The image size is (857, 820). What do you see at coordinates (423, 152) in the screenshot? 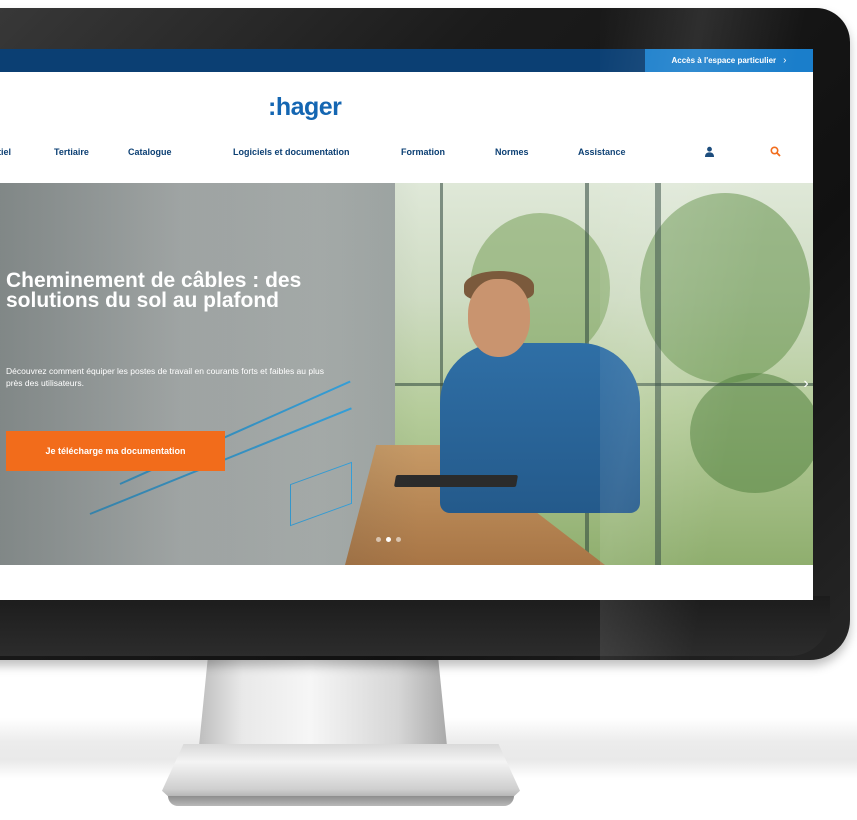
I see `nav-item-formation: Formation` at bounding box center [423, 152].